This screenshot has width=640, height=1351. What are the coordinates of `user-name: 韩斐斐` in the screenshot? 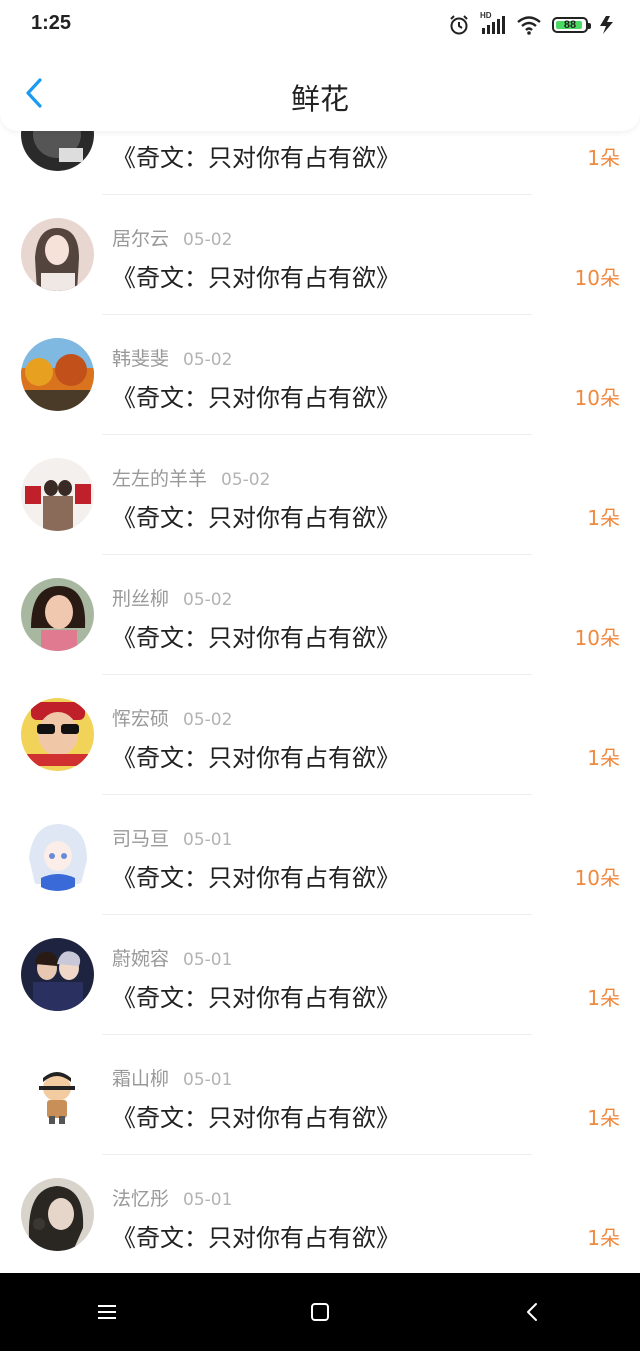 It's located at (141, 359).